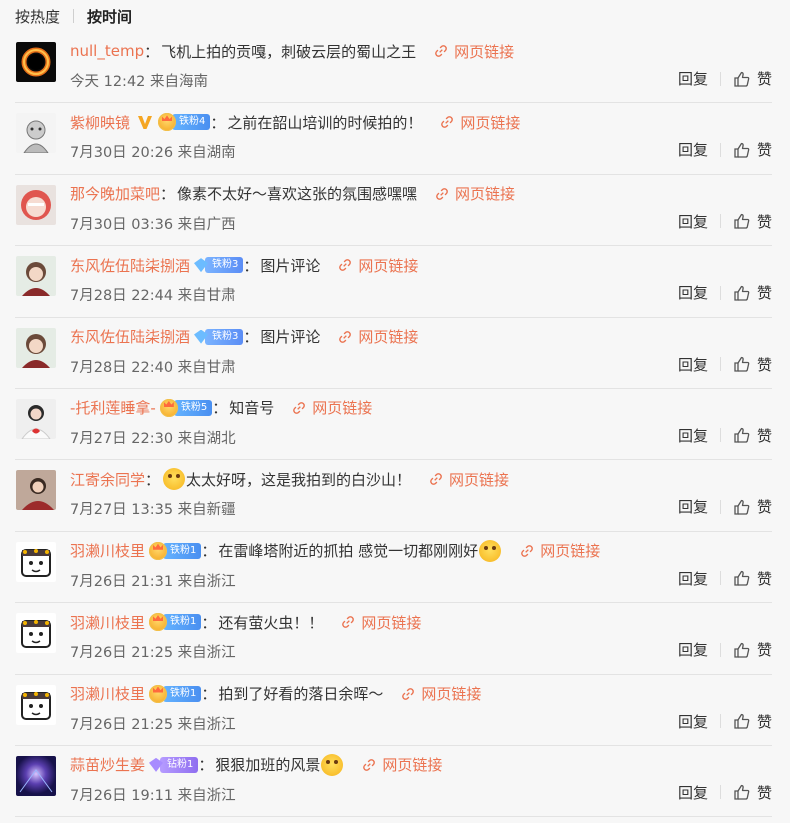  Describe the element at coordinates (36, 418) in the screenshot. I see `girl-sweater-avatar` at that location.